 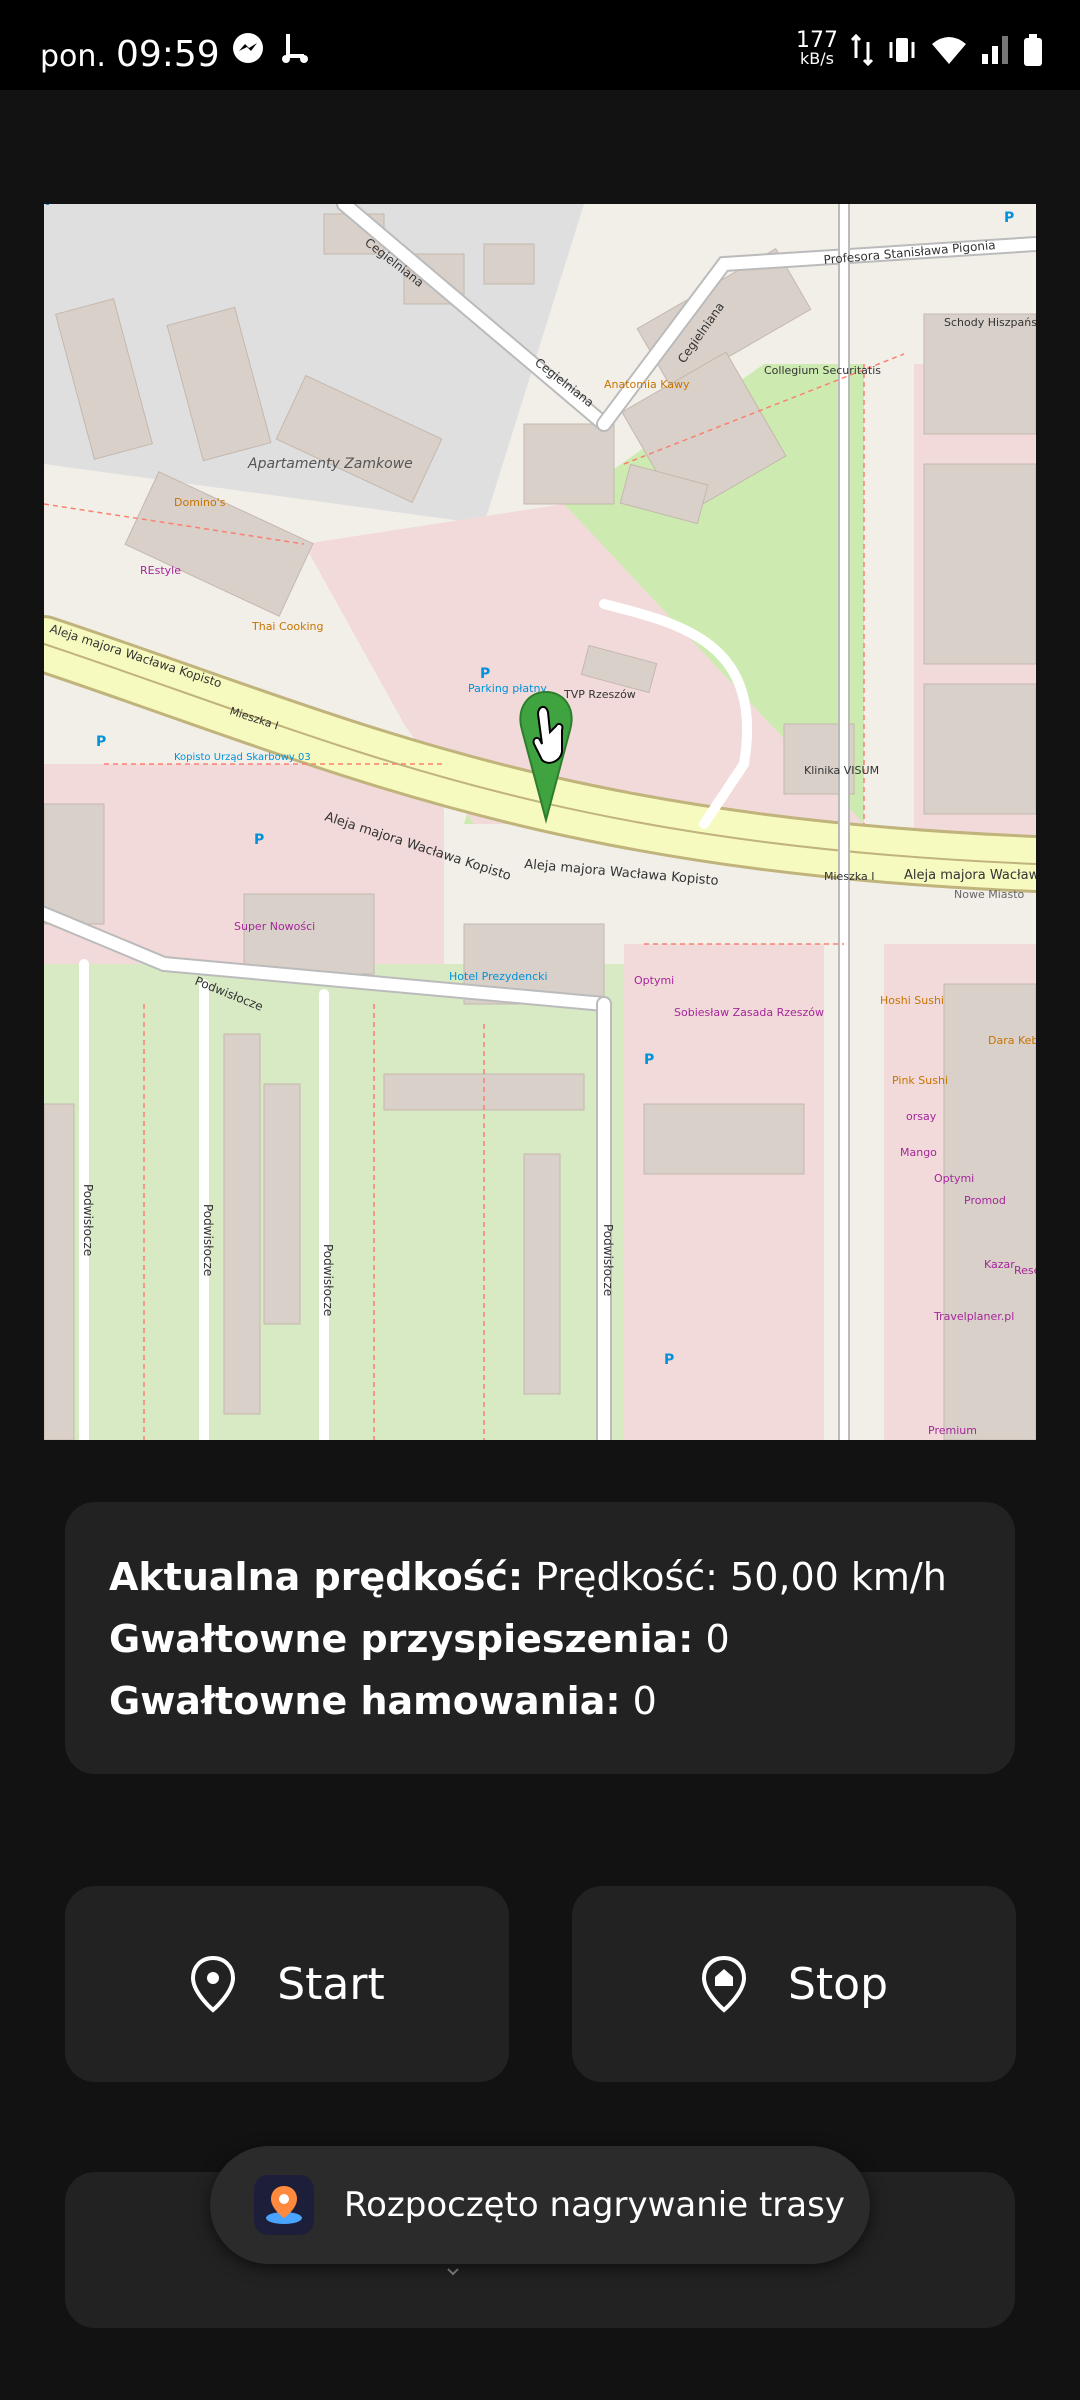 I want to click on map-label-sobieslaw: Sobiesław Zasada Rzeszów, so click(x=749, y=1012).